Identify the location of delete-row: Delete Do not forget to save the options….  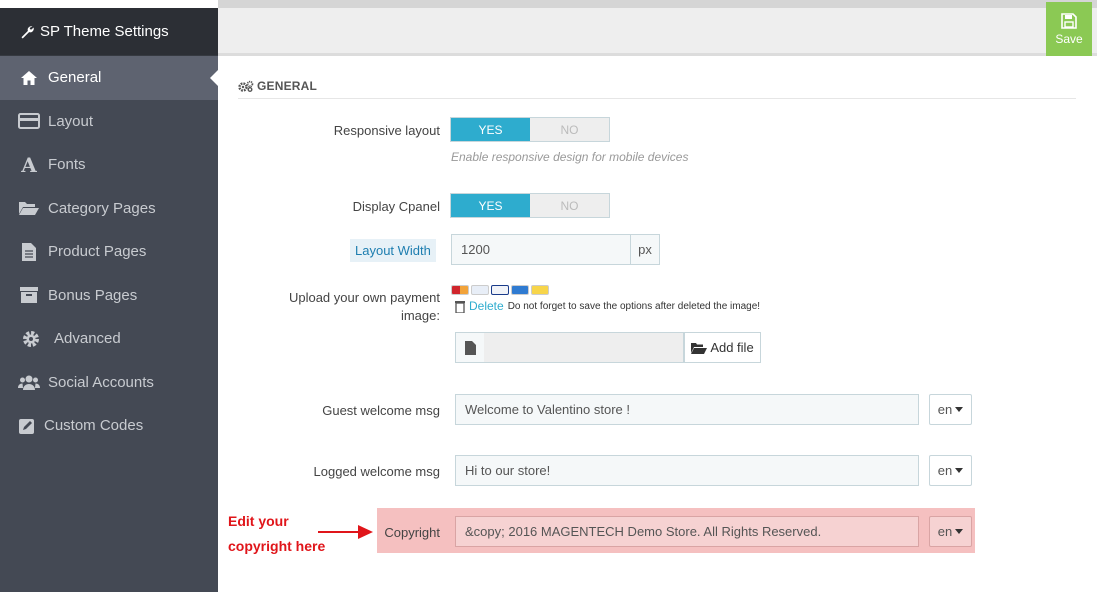
(607, 306).